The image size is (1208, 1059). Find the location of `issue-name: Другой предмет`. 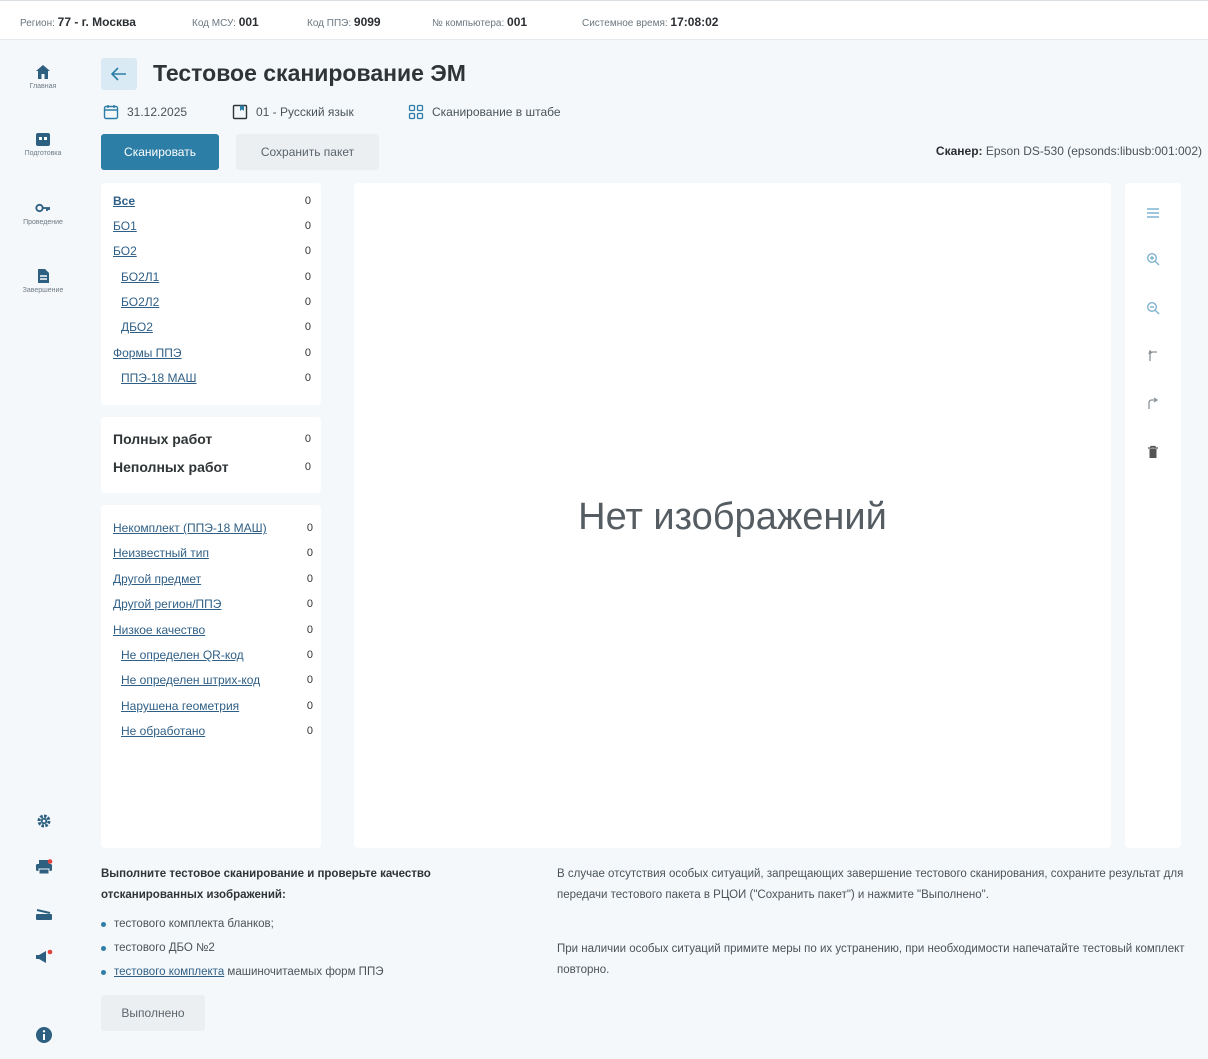

issue-name: Другой предмет is located at coordinates (157, 579).